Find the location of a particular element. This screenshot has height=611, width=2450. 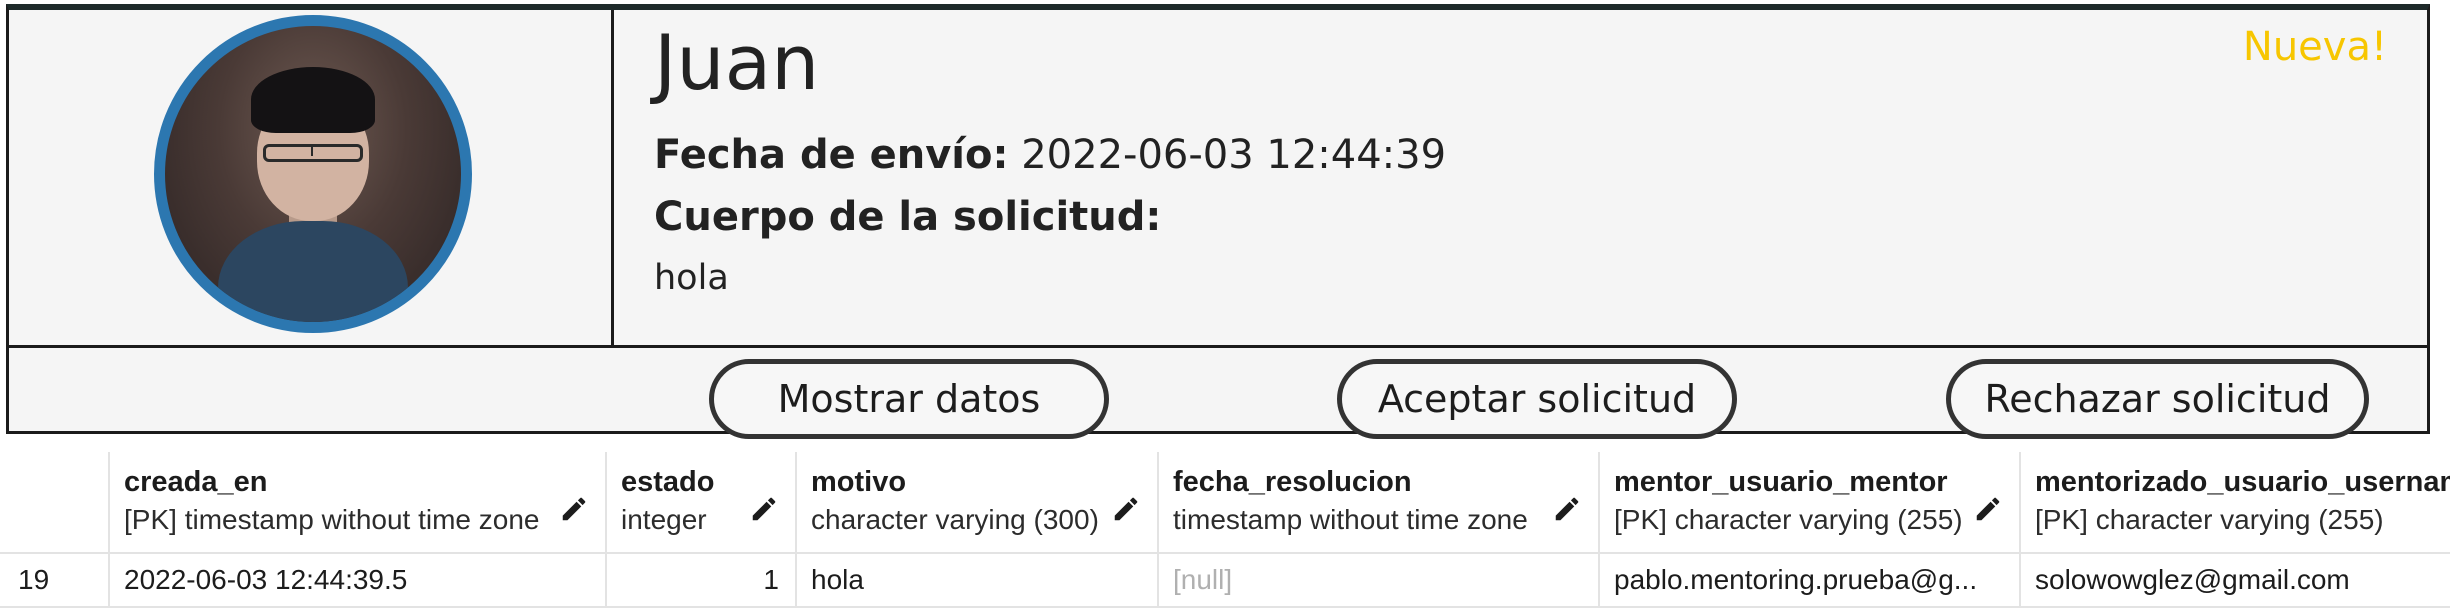

fecha-envio-label: Fecha de envío: is located at coordinates (831, 155).